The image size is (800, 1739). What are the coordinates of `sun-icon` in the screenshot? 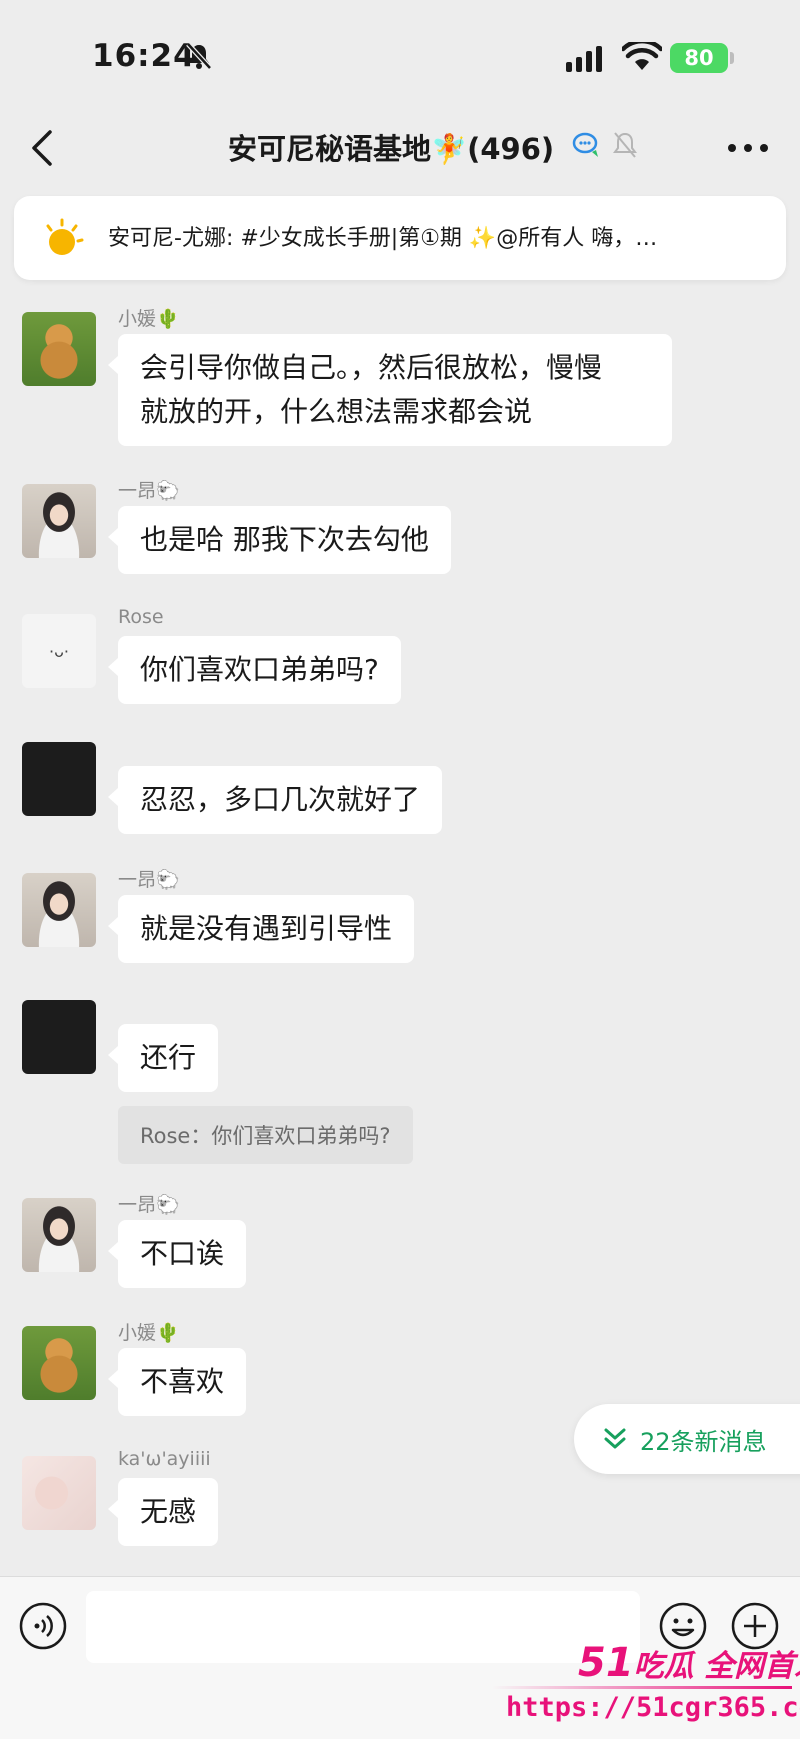 It's located at (65, 236).